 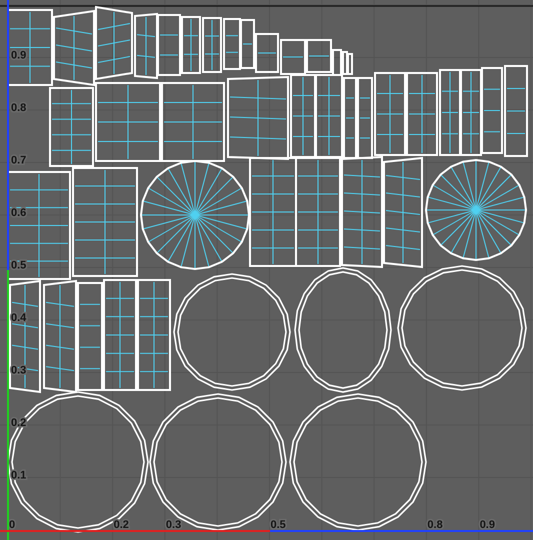 What do you see at coordinates (12, 525) in the screenshot?
I see `axis-label: 0` at bounding box center [12, 525].